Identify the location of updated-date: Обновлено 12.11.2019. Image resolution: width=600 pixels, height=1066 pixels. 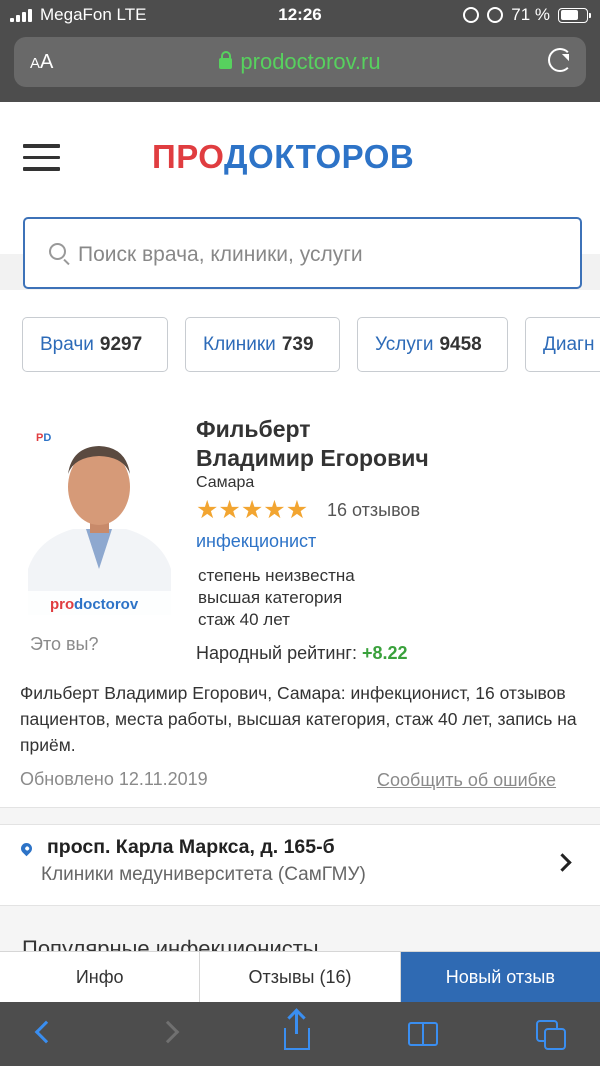
(114, 779).